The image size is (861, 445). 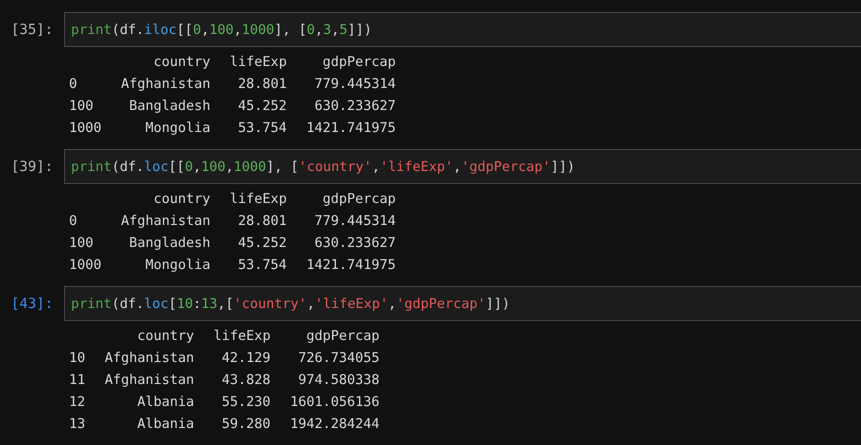 I want to click on table-cell-text: 726.734055, so click(x=338, y=358).